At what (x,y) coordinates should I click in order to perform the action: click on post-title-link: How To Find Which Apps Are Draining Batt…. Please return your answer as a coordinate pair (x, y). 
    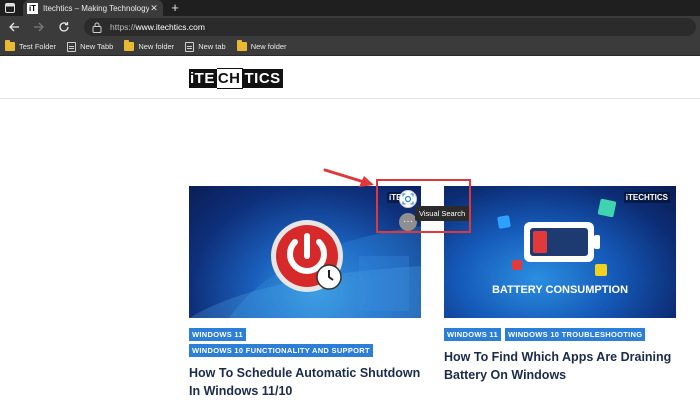
    Looking at the image, I should click on (560, 366).